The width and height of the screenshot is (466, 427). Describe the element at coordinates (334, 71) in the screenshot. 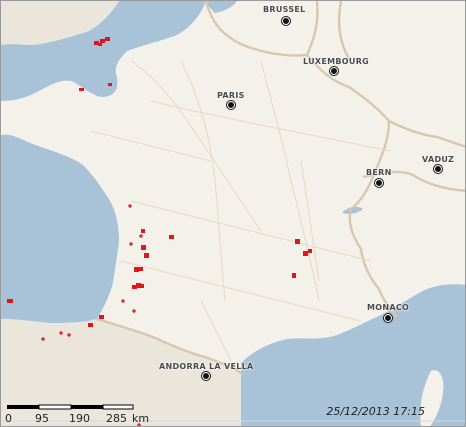

I see `city-marker-luxembourg` at that location.